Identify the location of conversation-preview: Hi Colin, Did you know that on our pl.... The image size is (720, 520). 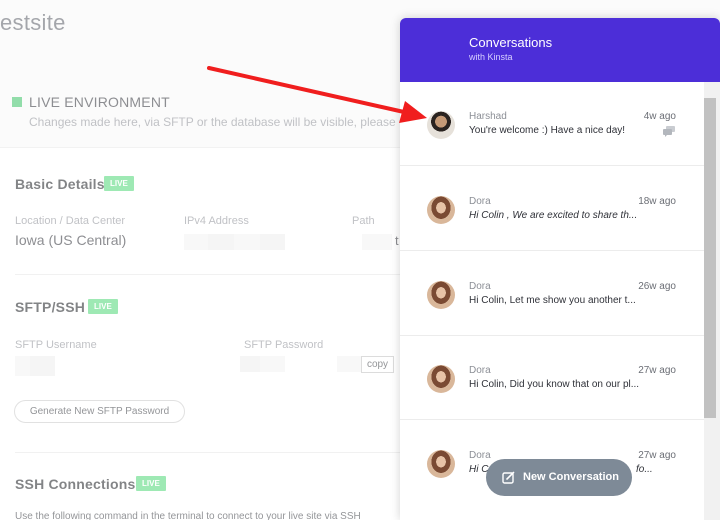
(554, 384).